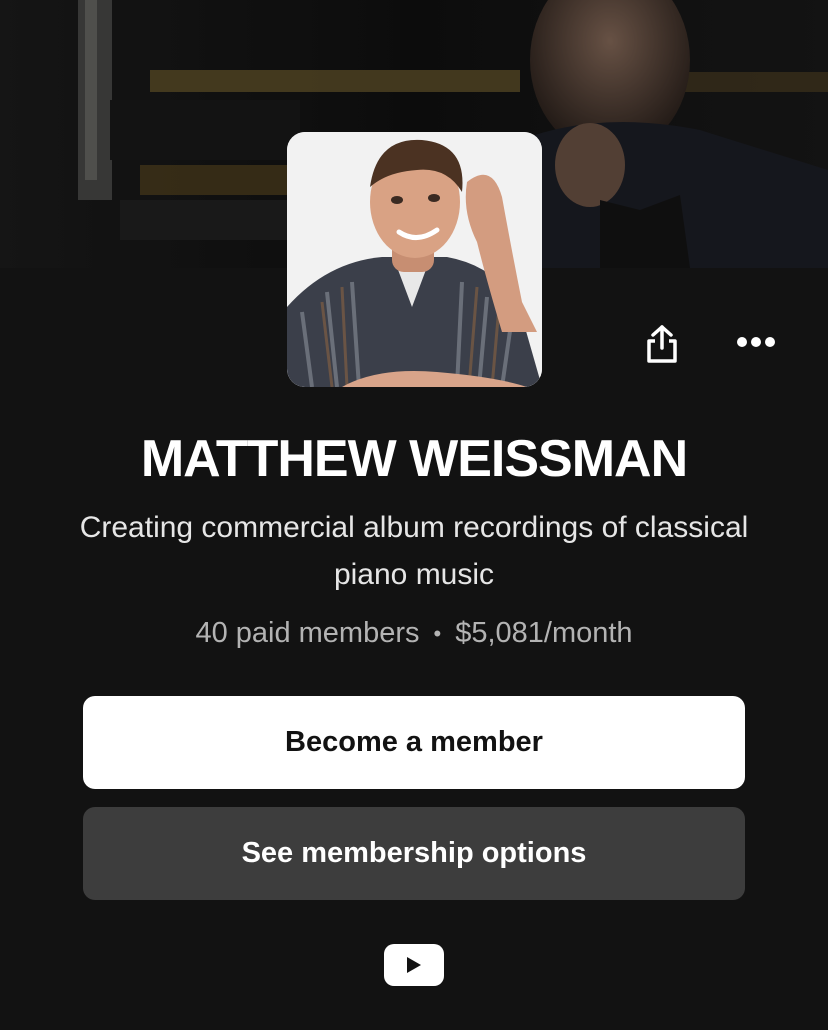  I want to click on avatar, so click(414, 259).